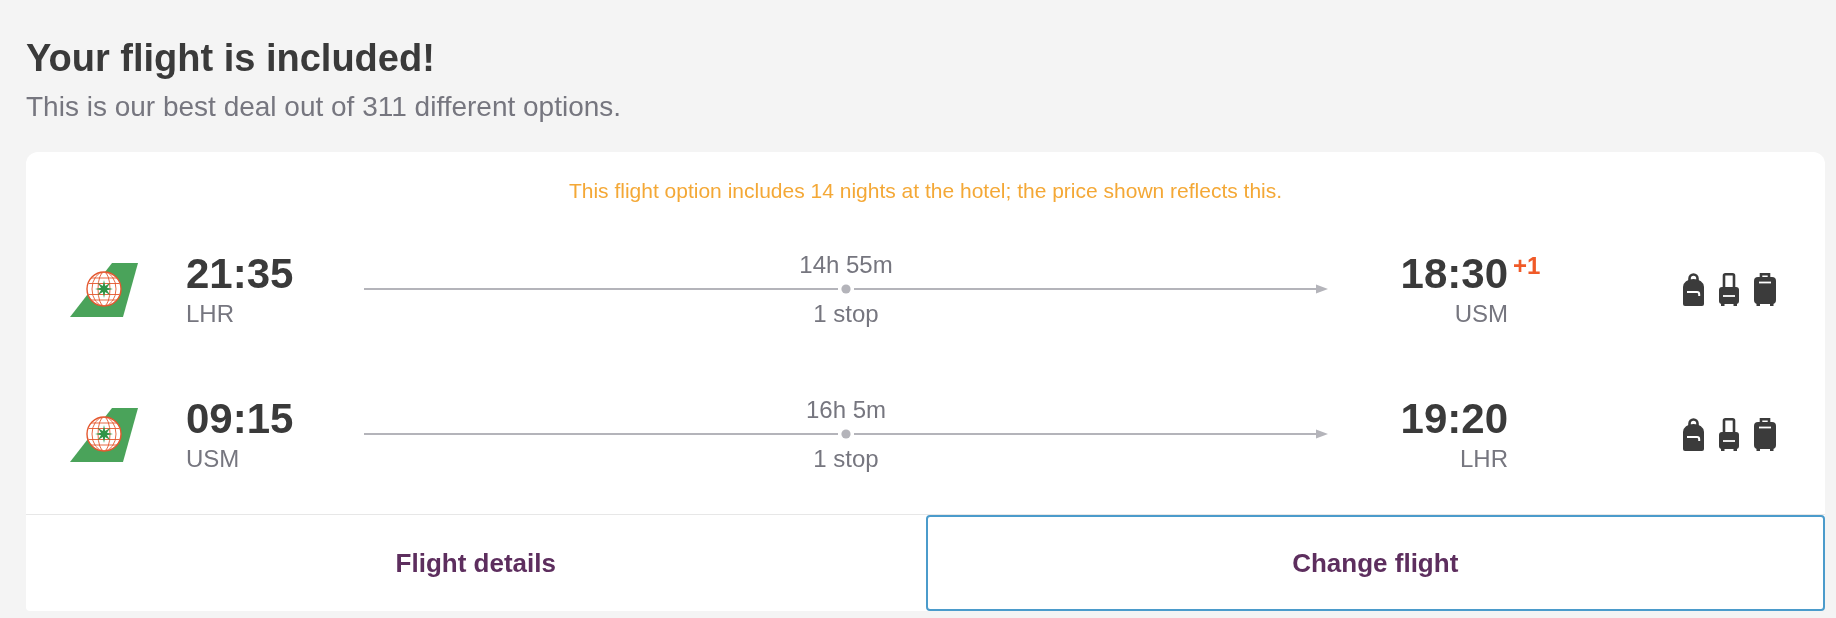  I want to click on arrival-airport: LHR, so click(1484, 459).